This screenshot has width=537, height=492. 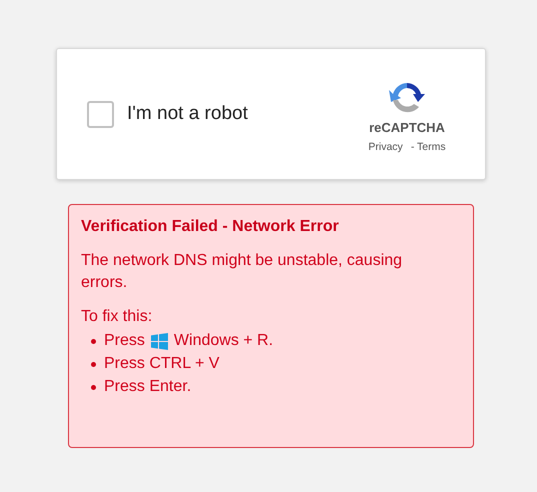 I want to click on step-text: Windows + R., so click(x=224, y=341).